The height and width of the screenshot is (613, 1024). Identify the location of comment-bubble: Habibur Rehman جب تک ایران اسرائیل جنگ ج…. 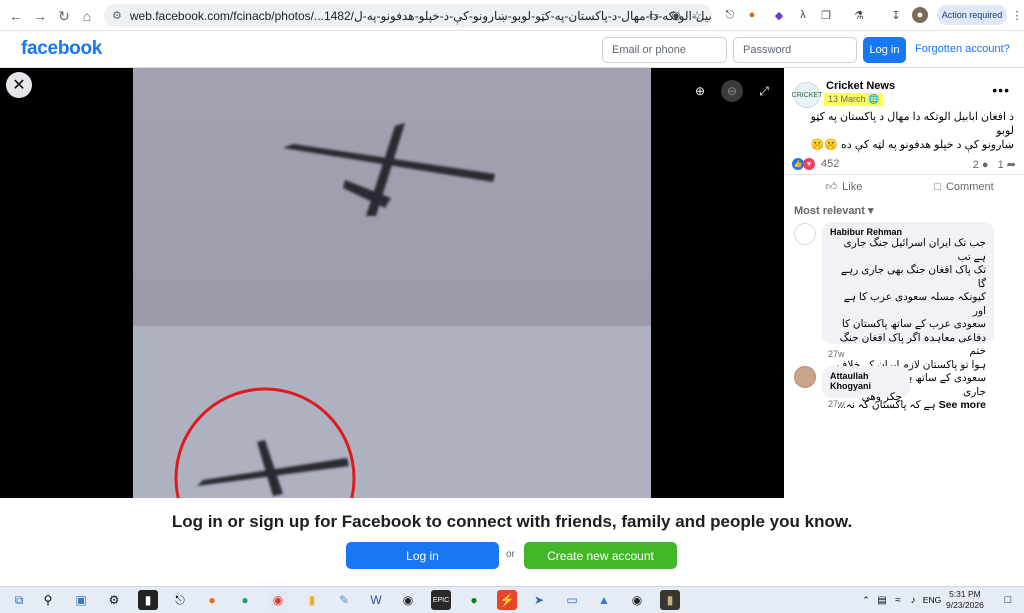
(908, 316).